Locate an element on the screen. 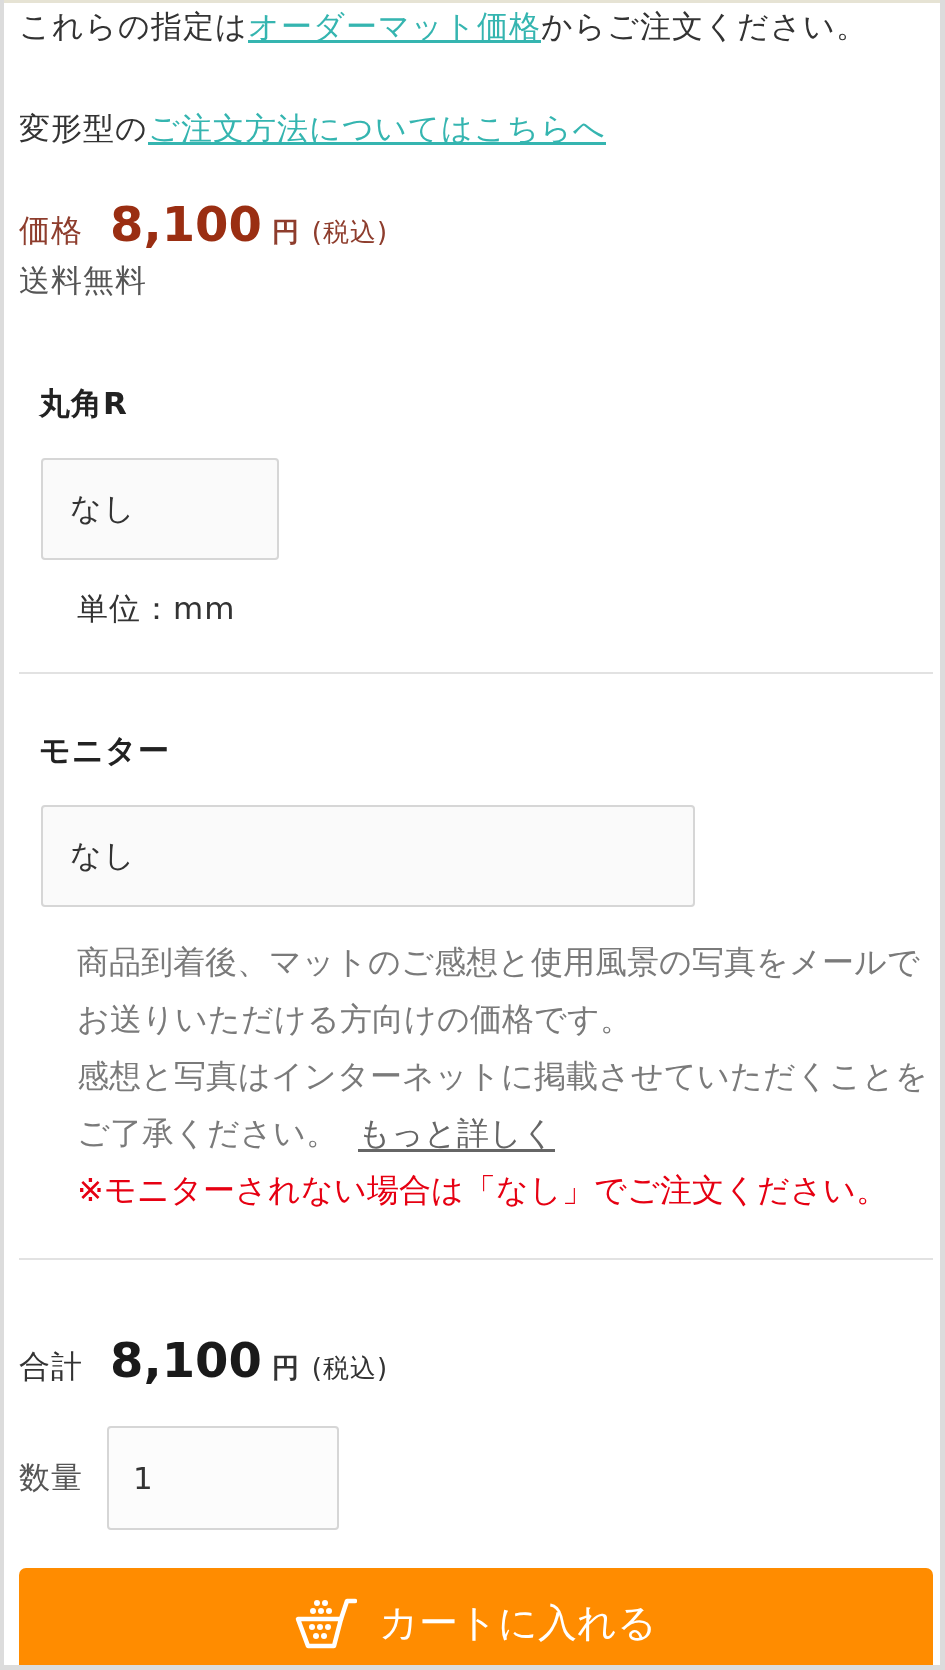 The width and height of the screenshot is (945, 1670). option-heading: モニター is located at coordinates (105, 750).